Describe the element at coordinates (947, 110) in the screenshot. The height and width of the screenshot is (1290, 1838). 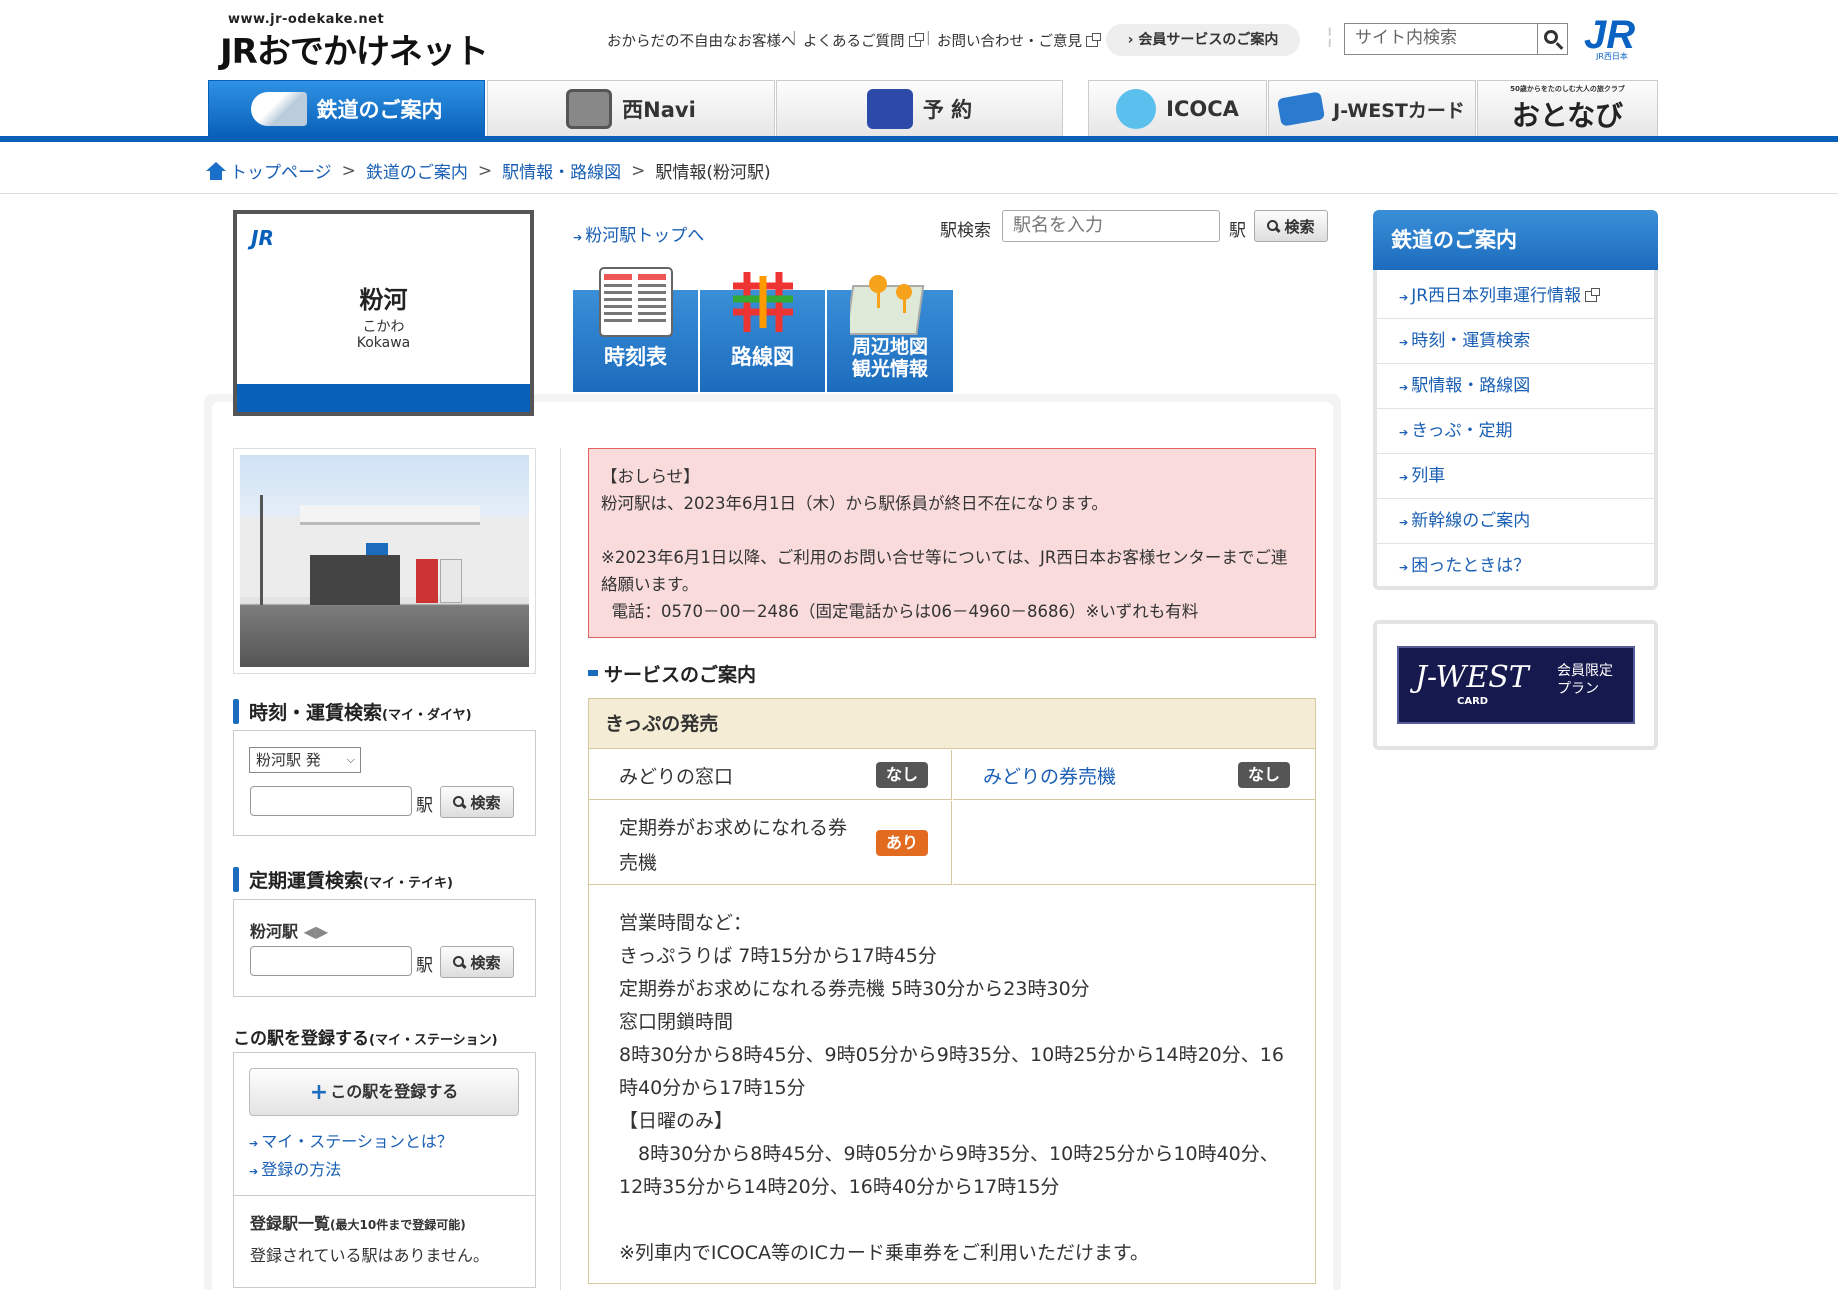
I see `nav-tab-label: 予 約` at that location.